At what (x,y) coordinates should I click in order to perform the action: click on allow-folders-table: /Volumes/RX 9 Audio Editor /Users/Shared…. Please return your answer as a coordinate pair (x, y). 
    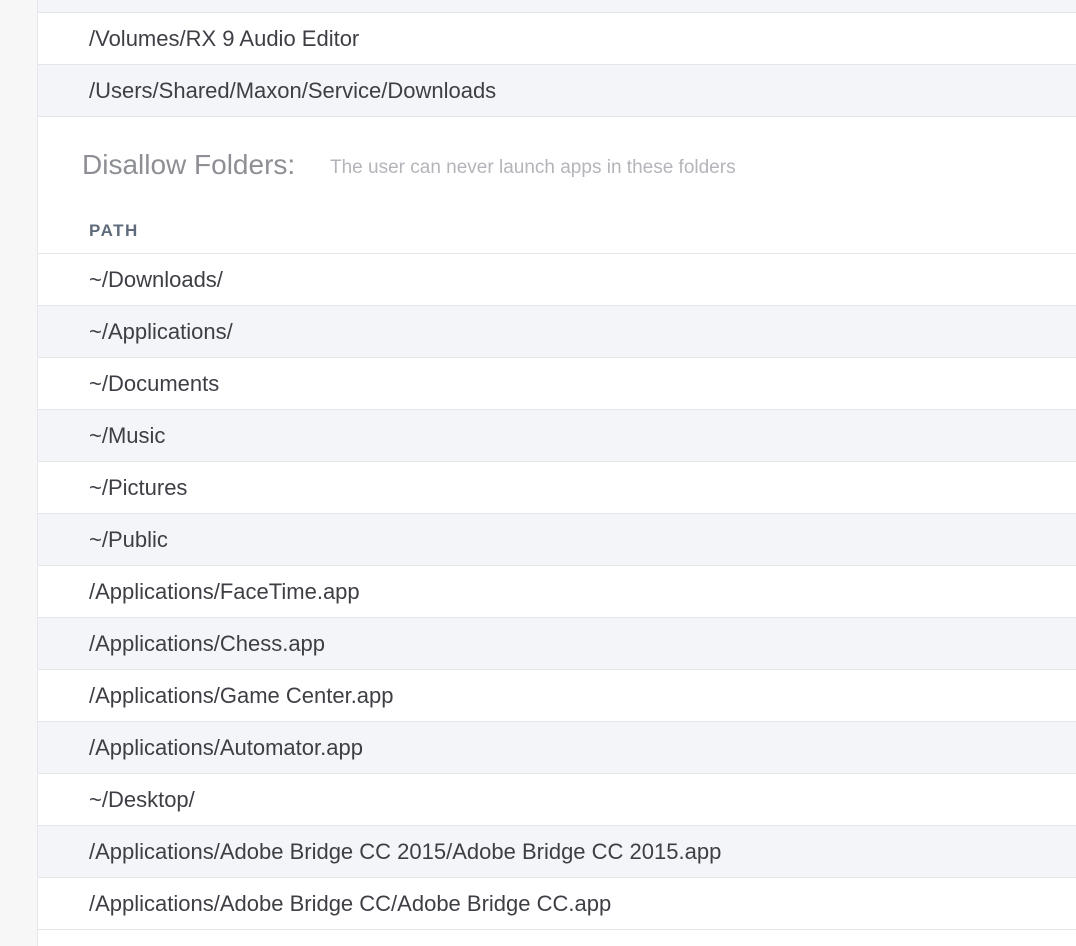
    Looking at the image, I should click on (557, 65).